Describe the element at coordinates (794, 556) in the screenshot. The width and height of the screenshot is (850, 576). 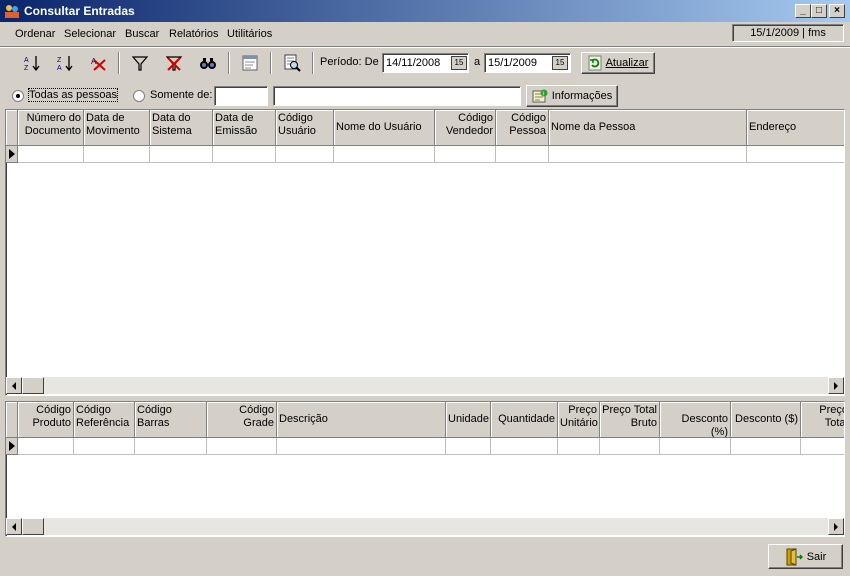
I see `exit-door-icon` at that location.